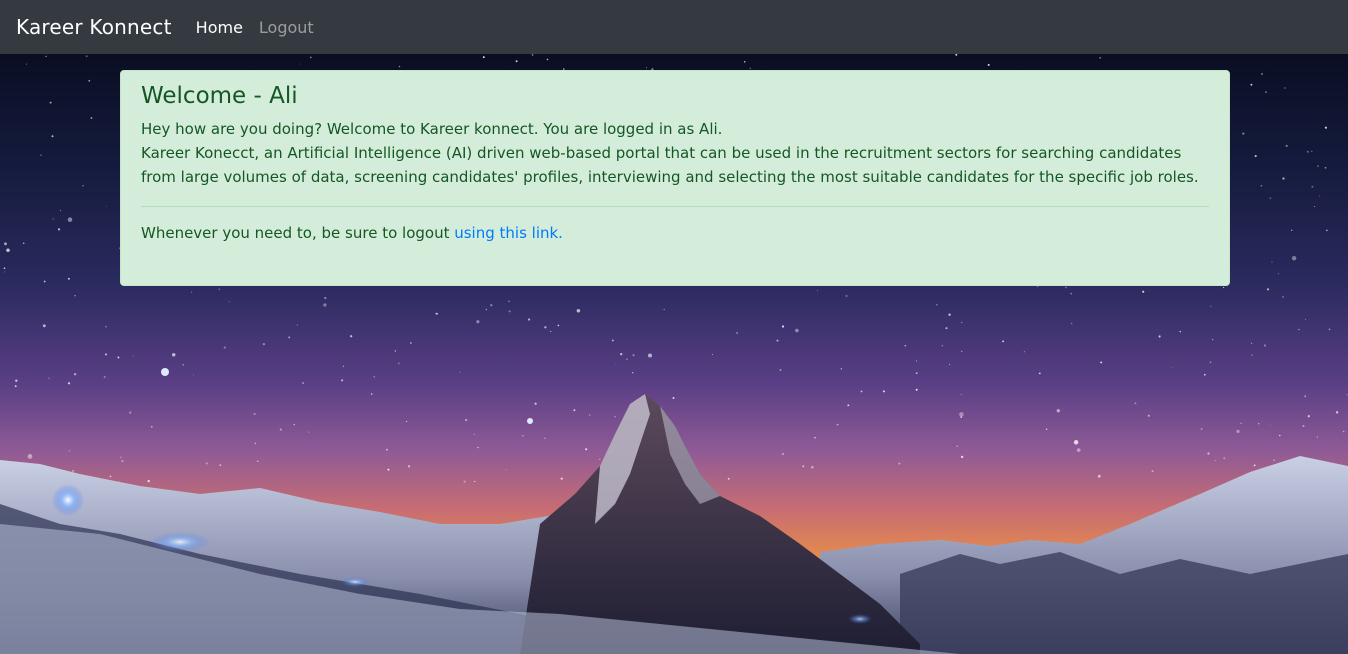 The width and height of the screenshot is (1348, 654). What do you see at coordinates (286, 27) in the screenshot?
I see `nav-logout-link: Logout` at bounding box center [286, 27].